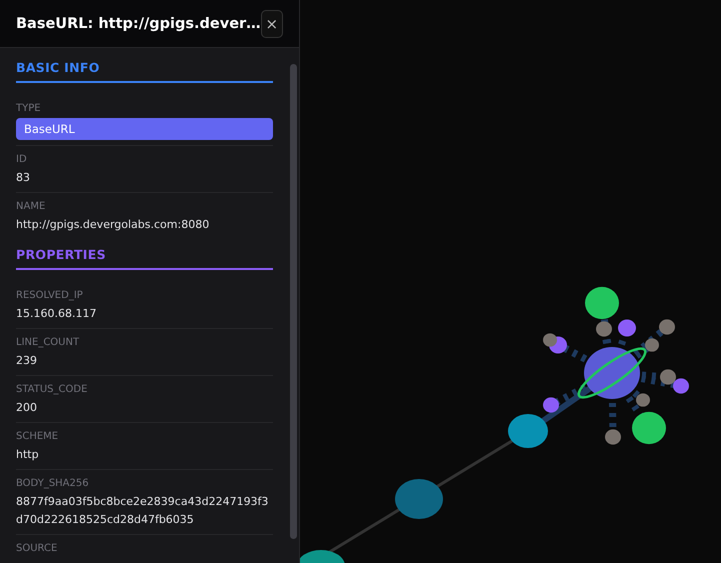 This screenshot has width=721, height=563. What do you see at coordinates (27, 408) in the screenshot?
I see `field-value: 200` at bounding box center [27, 408].